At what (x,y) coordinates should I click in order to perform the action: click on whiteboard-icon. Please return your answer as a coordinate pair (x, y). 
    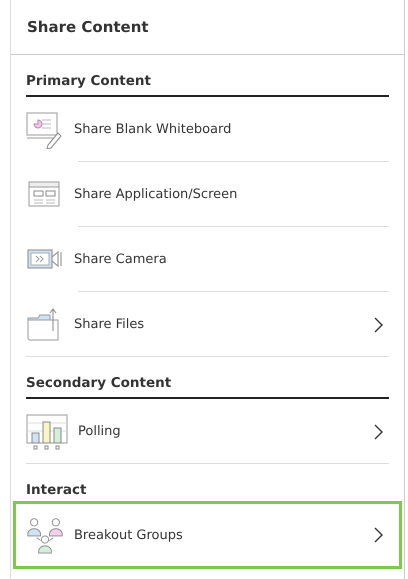
    Looking at the image, I should click on (45, 129).